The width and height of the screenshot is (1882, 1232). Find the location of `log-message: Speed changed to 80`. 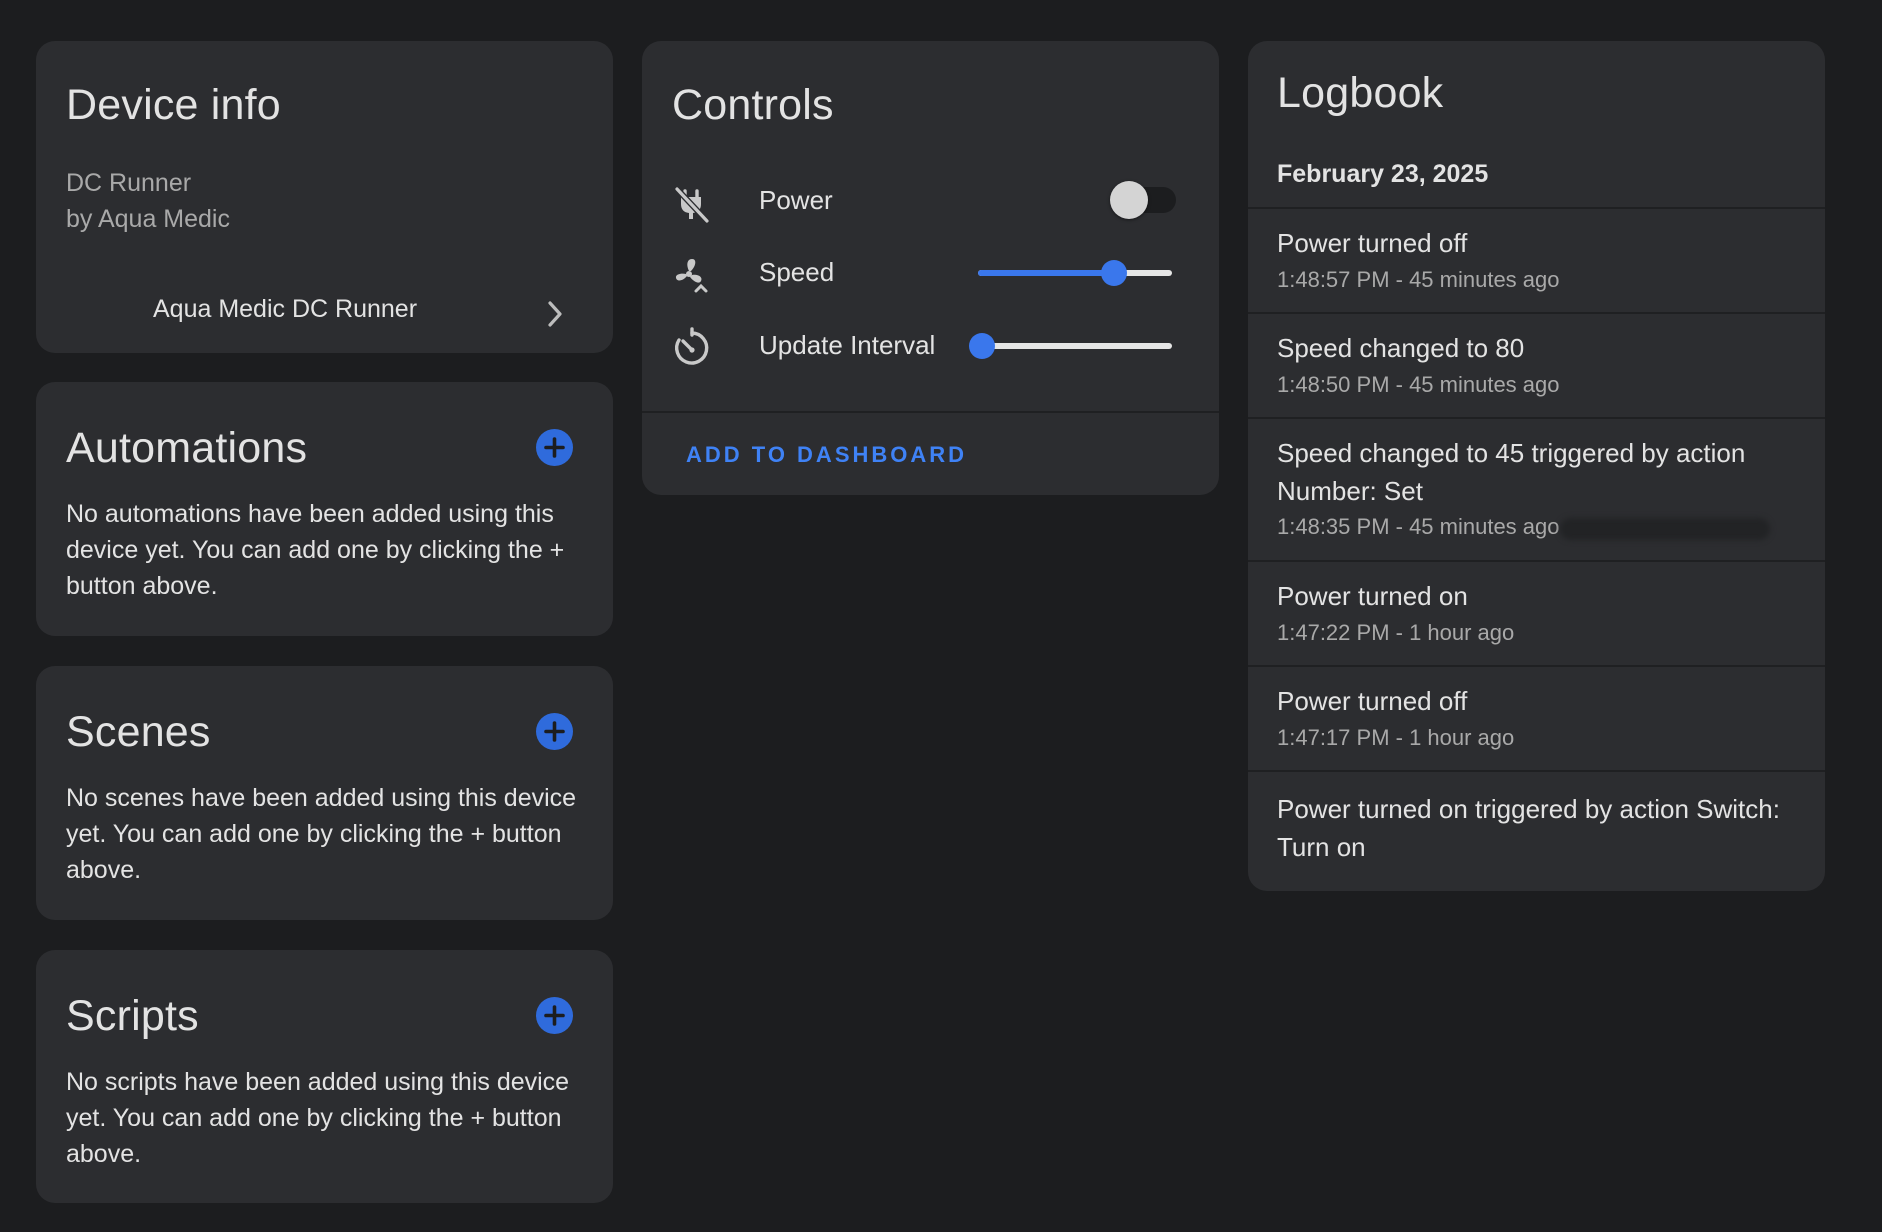

log-message: Speed changed to 80 is located at coordinates (1401, 348).